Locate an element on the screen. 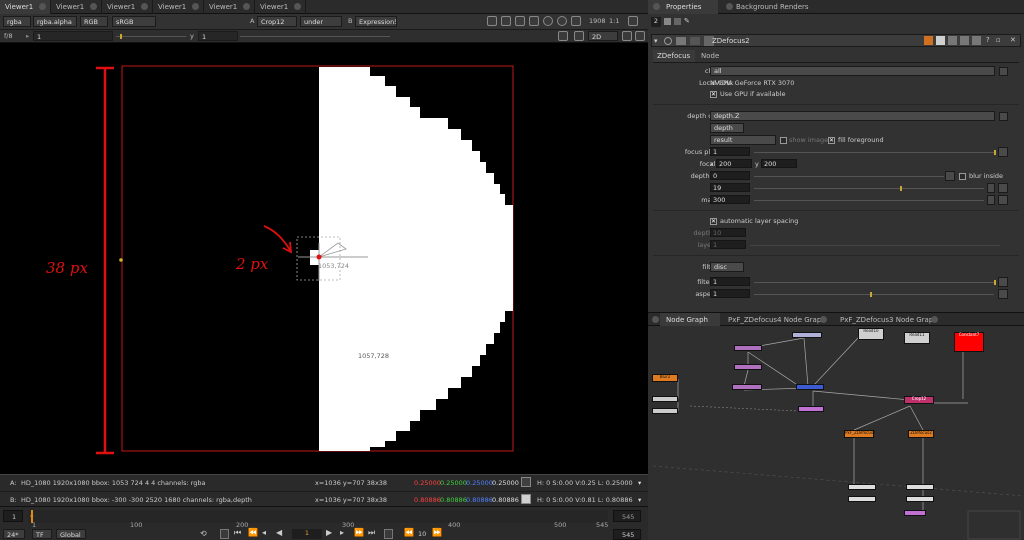 The height and width of the screenshot is (540, 1024). auto-layer-checkbox: ✕ is located at coordinates (713, 221).